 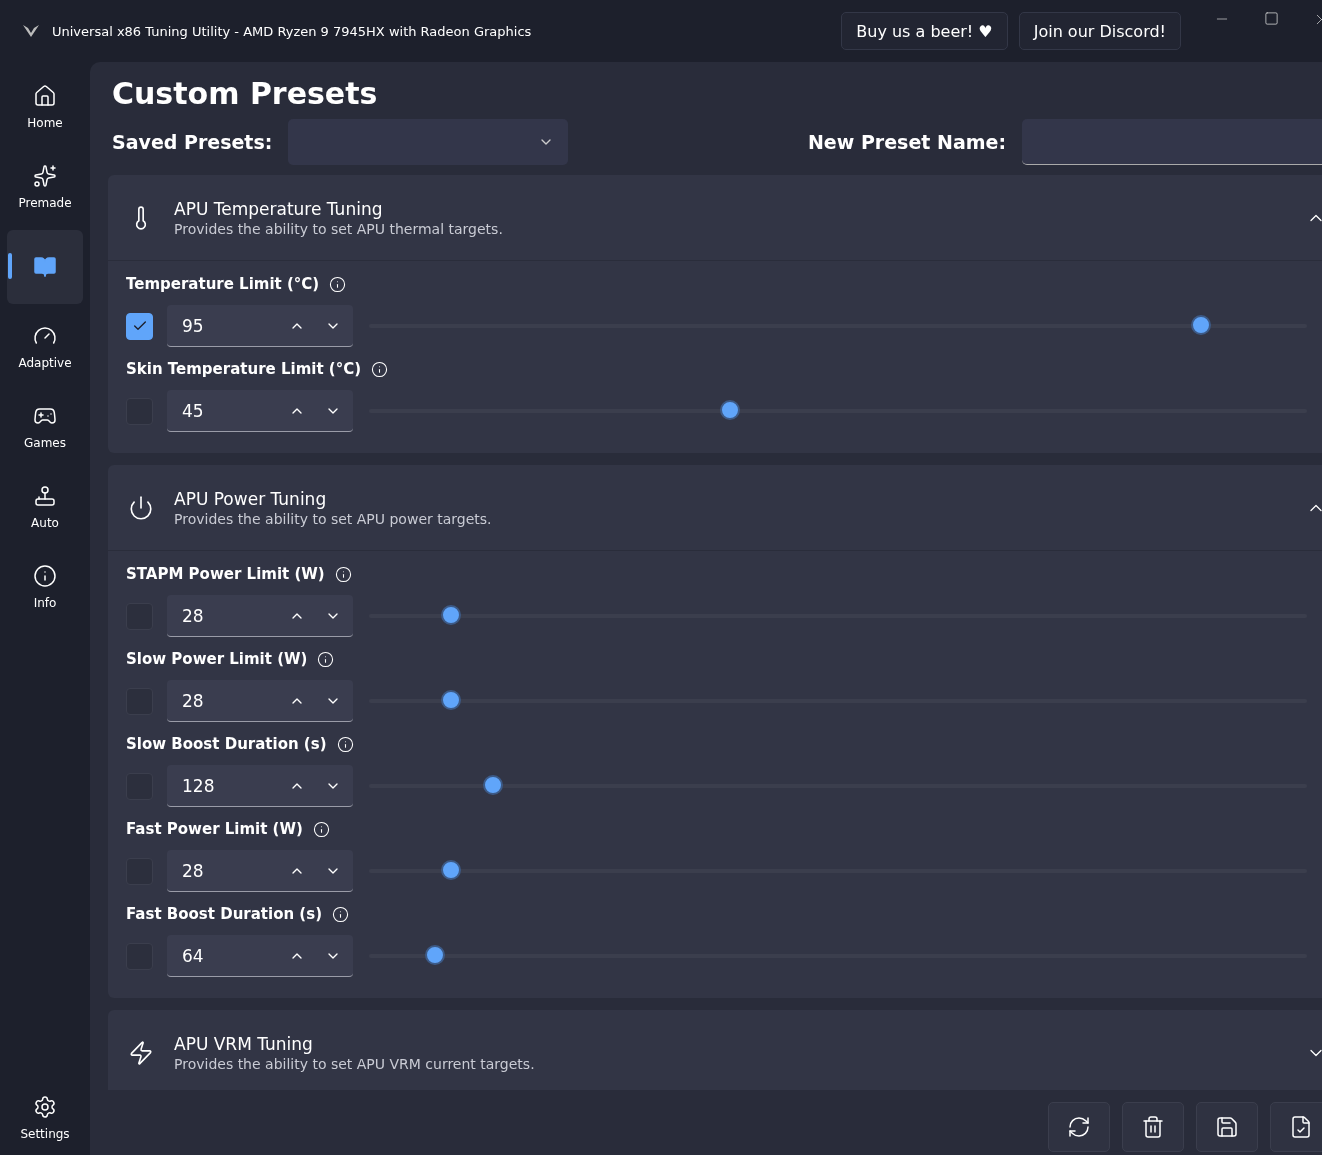 What do you see at coordinates (251, 498) in the screenshot?
I see `card-title: APU Power Tuning` at bounding box center [251, 498].